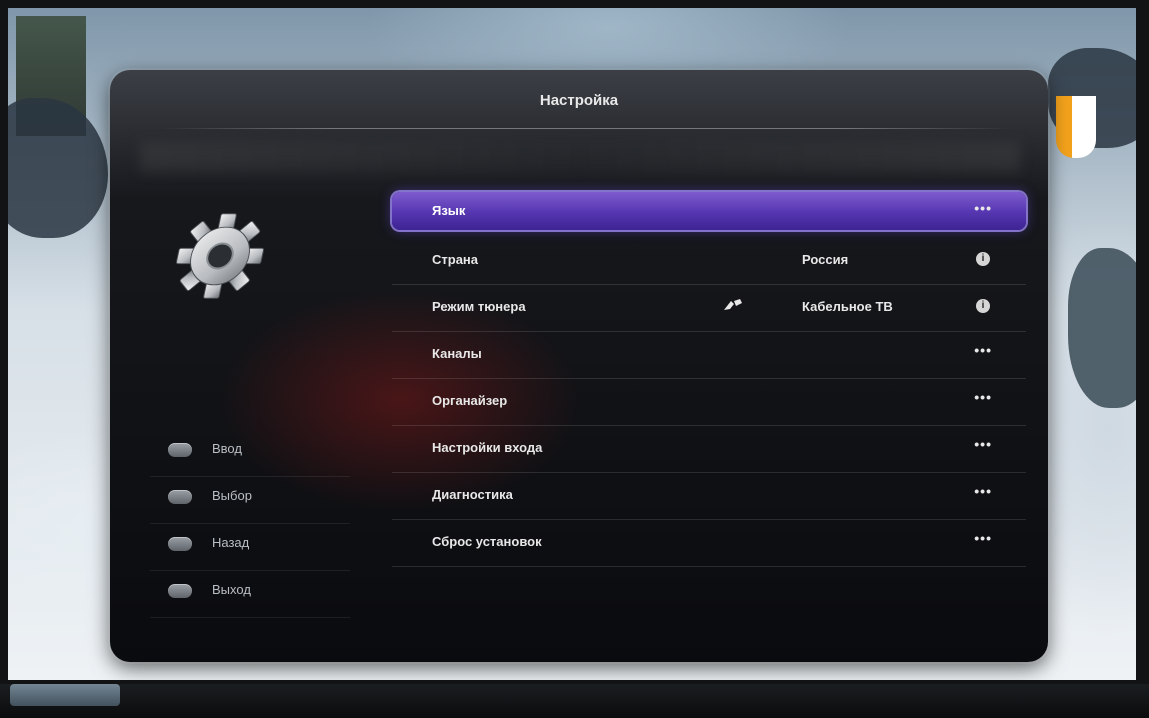  I want to click on hint-exit: Выход, so click(250, 594).